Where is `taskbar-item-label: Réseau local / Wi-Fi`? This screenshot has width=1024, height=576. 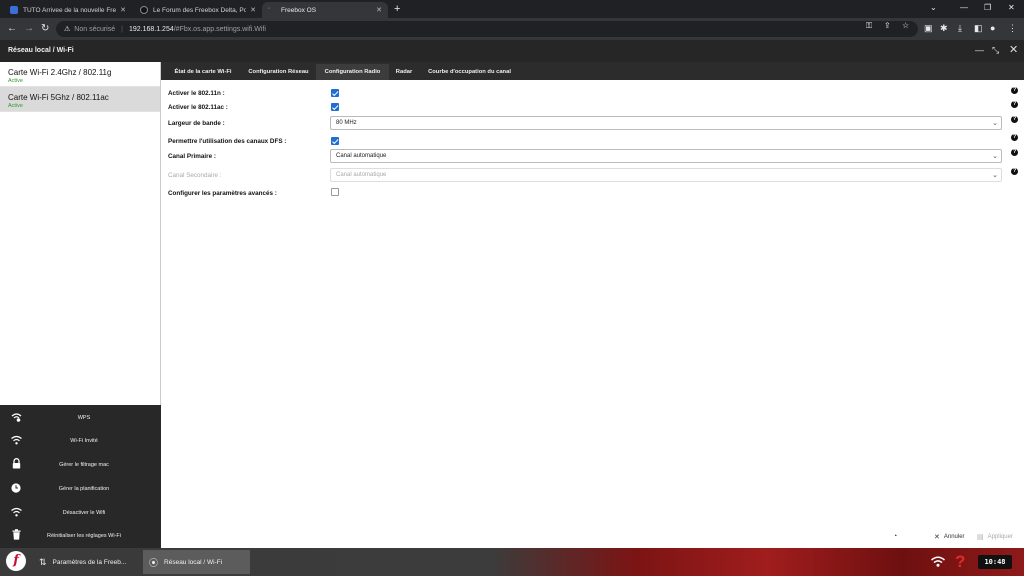
taskbar-item-label: Réseau local / Wi-Fi is located at coordinates (193, 562).